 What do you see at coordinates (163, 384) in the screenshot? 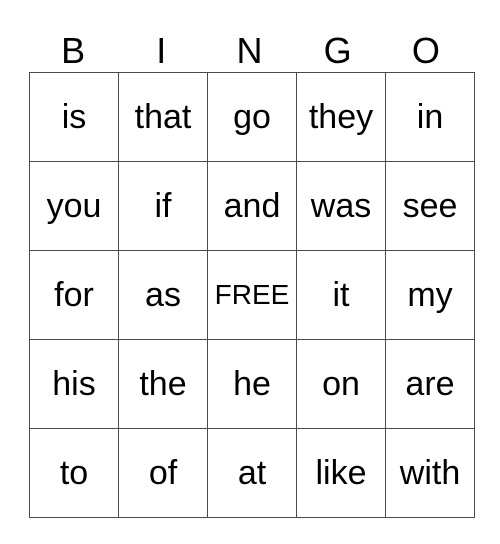
I see `bingo-cell: the` at bounding box center [163, 384].